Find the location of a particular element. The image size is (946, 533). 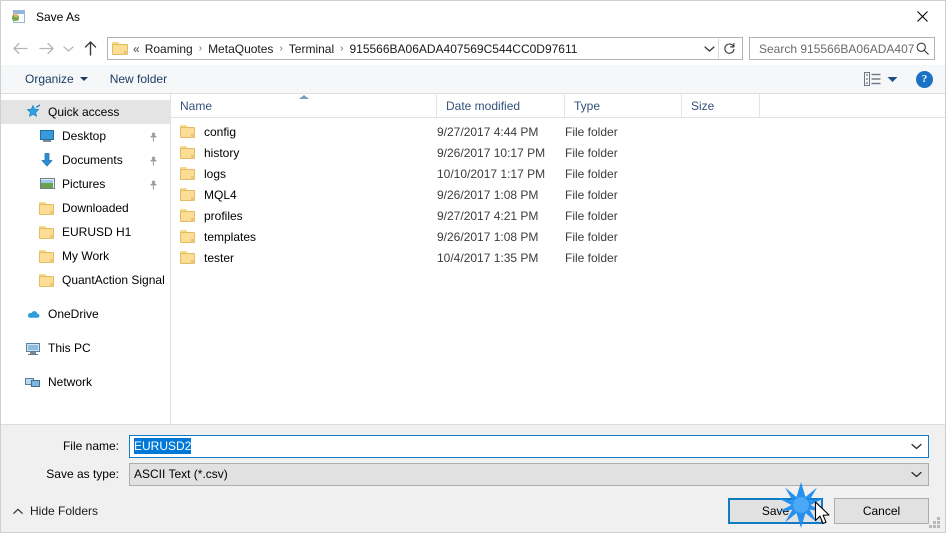

dialog-footer: Hide Folders Save Cancel is located at coordinates (473, 511).